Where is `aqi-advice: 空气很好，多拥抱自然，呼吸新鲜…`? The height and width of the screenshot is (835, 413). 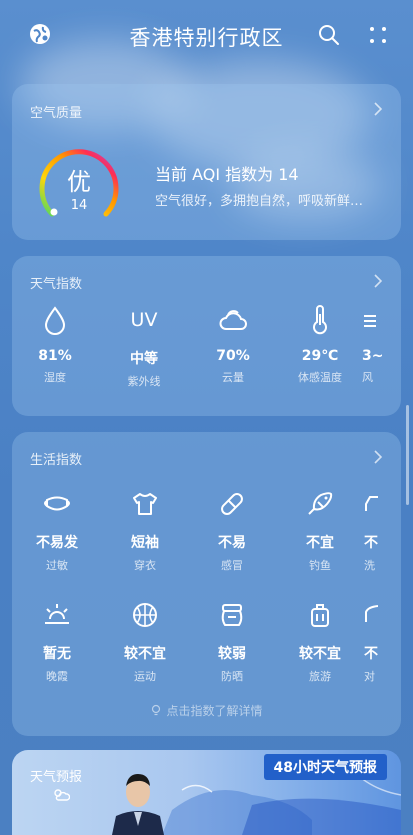 aqi-advice: 空气很好，多拥抱自然，呼吸新鲜… is located at coordinates (259, 201).